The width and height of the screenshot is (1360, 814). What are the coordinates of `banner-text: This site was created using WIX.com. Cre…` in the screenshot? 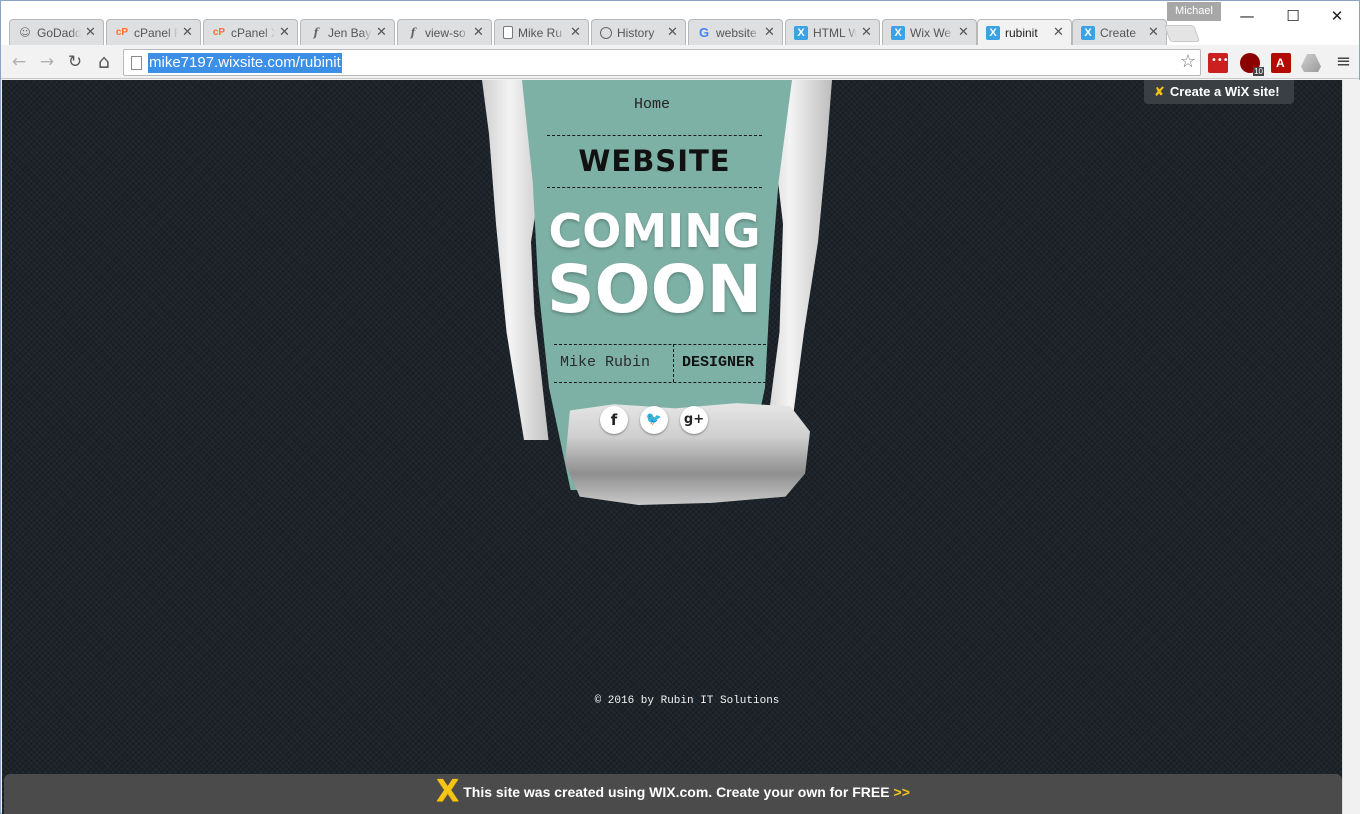 It's located at (676, 792).